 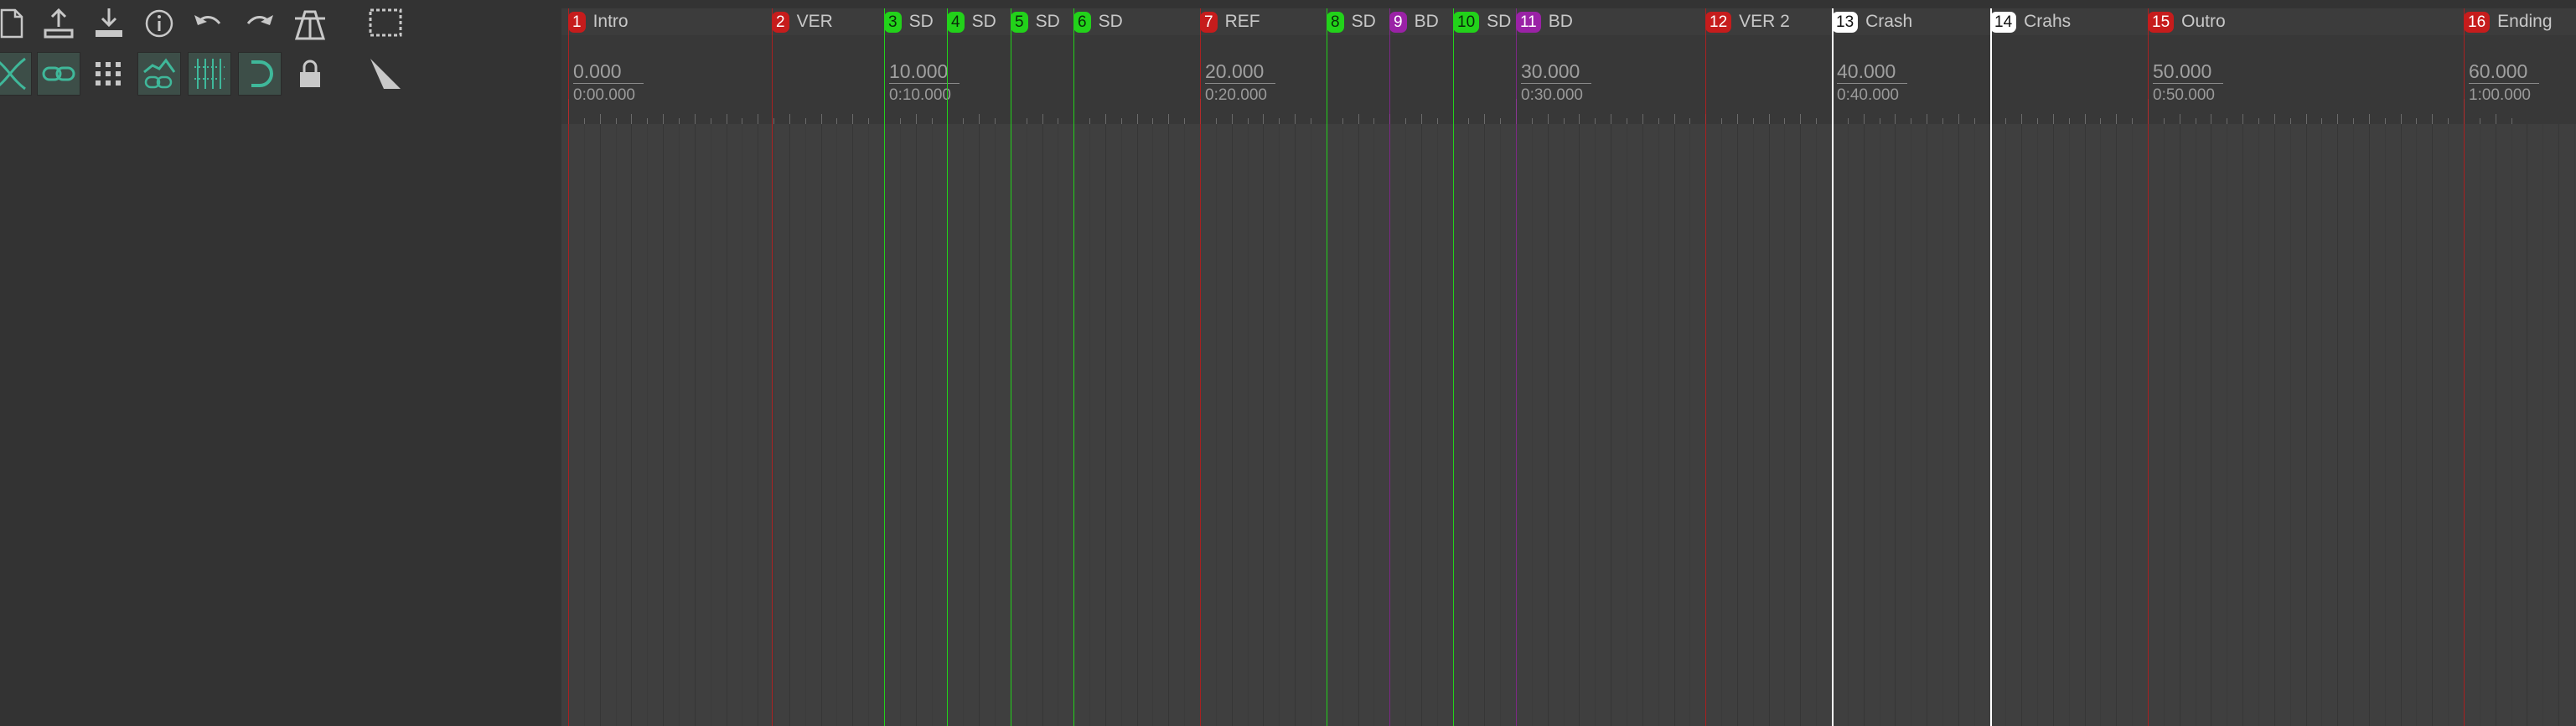 What do you see at coordinates (208, 23) in the screenshot?
I see `undo-button` at bounding box center [208, 23].